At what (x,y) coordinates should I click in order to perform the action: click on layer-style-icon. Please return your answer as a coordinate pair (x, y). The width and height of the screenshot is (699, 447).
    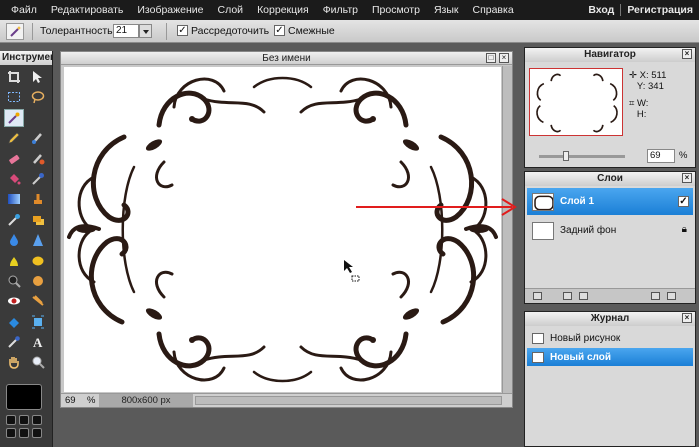
    Looking at the image, I should click on (567, 296).